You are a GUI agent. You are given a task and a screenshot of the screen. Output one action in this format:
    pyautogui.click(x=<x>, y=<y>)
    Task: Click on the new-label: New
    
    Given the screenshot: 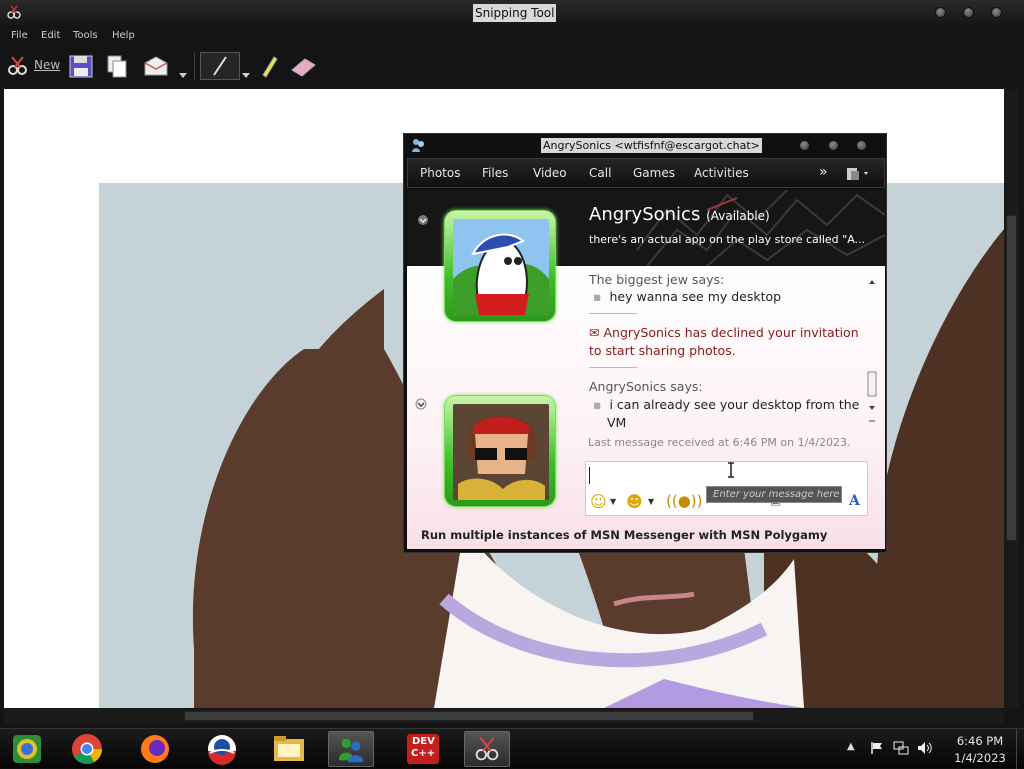 What is the action you would take?
    pyautogui.click(x=47, y=65)
    